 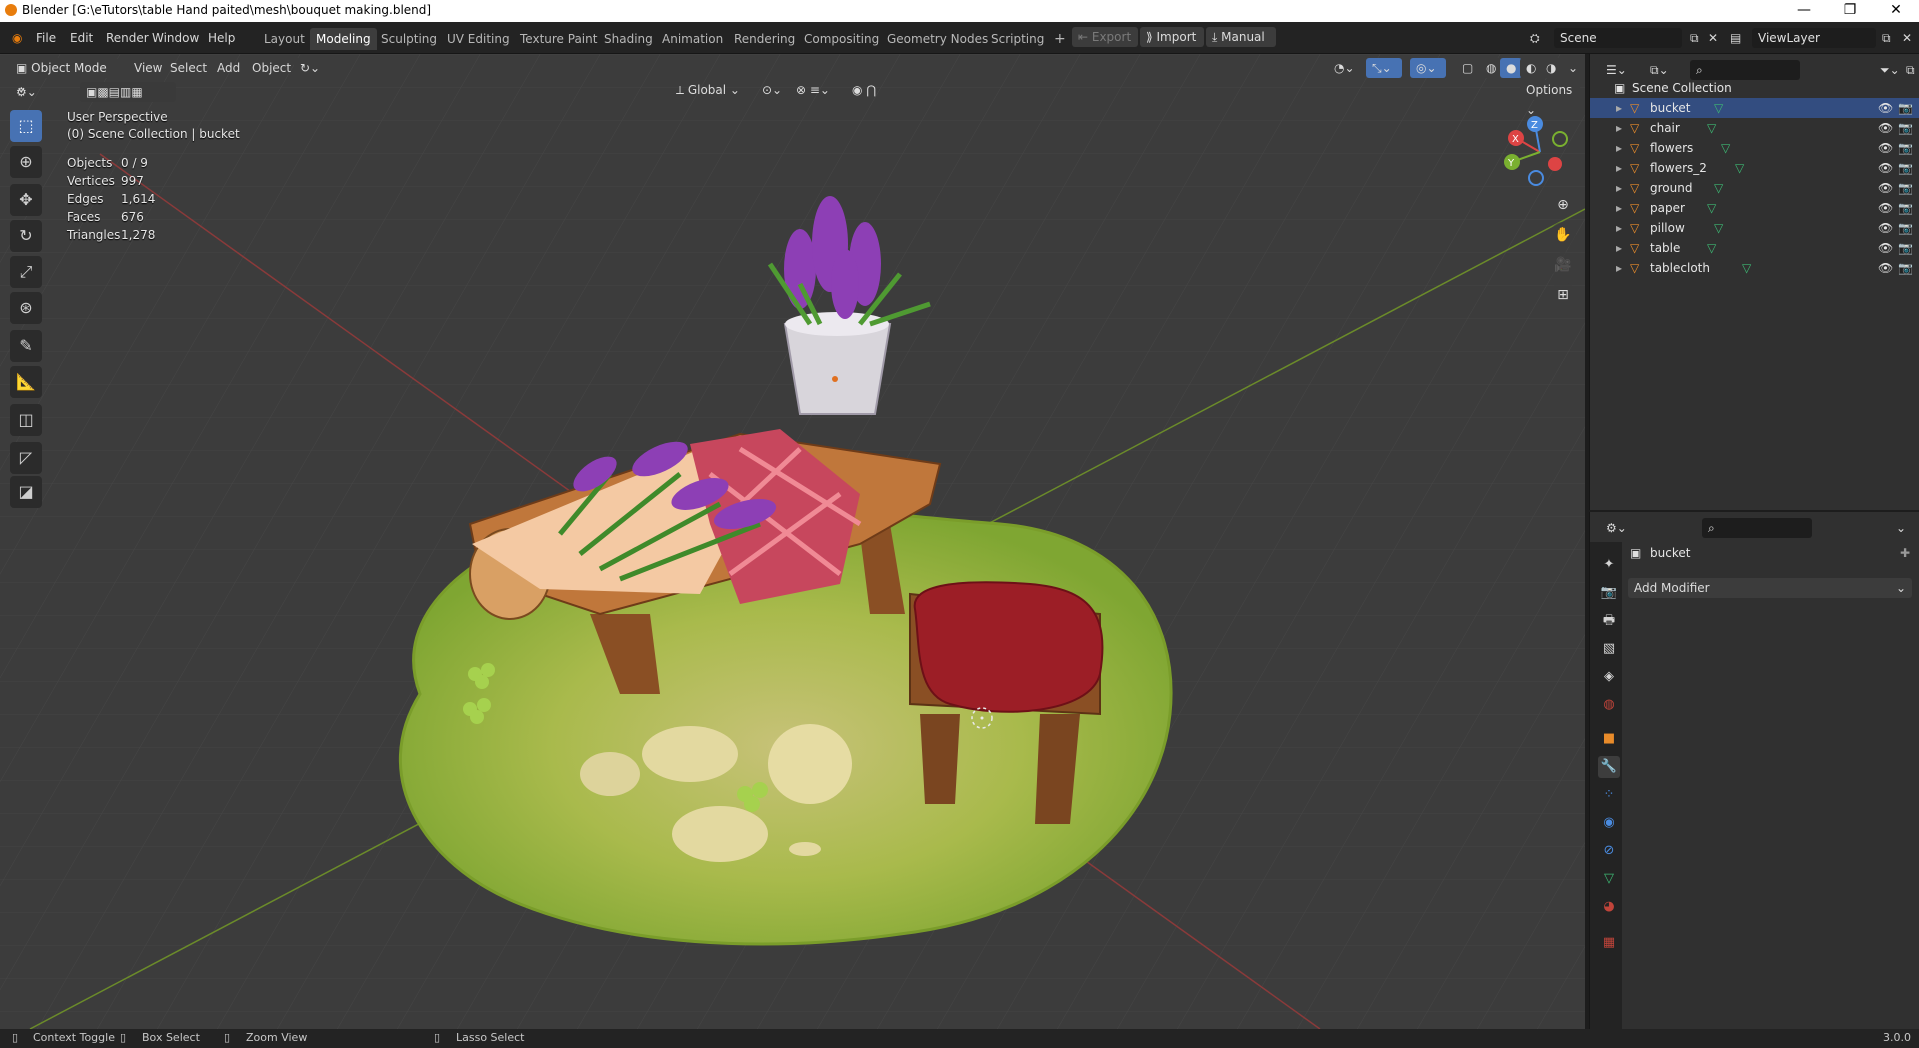 What do you see at coordinates (1754, 188) in the screenshot?
I see `outliner-row: ▸ ▽ ground ▽ 👁 📷` at bounding box center [1754, 188].